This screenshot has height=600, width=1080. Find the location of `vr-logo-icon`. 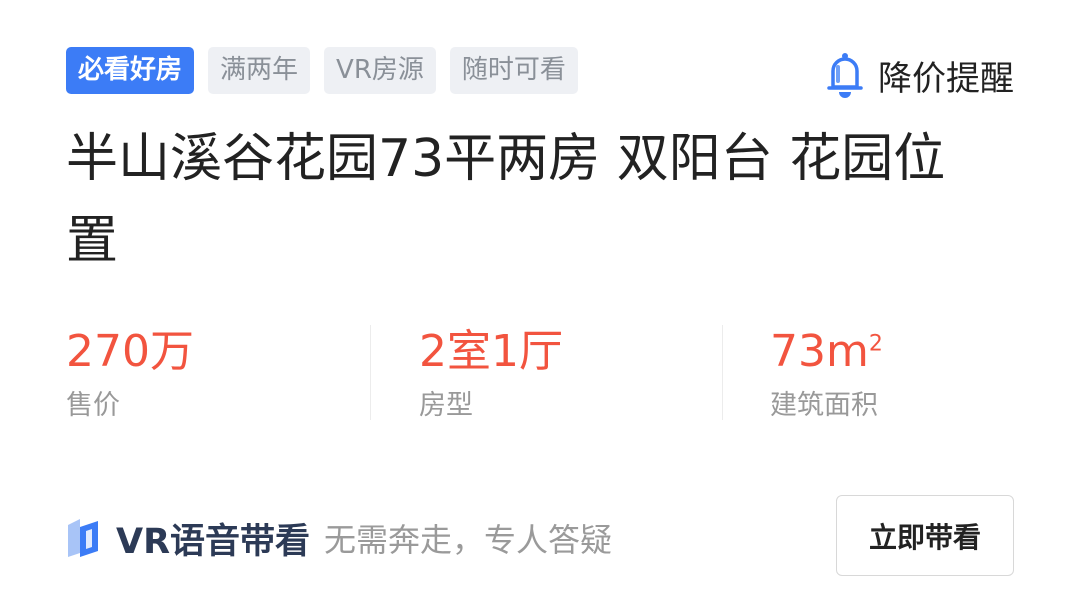

vr-logo-icon is located at coordinates (83, 538).